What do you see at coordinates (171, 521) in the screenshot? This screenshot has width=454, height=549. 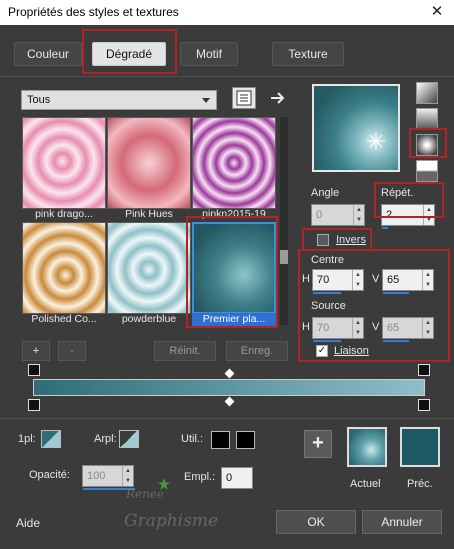 I see `watermark-text: Graphisme` at bounding box center [171, 521].